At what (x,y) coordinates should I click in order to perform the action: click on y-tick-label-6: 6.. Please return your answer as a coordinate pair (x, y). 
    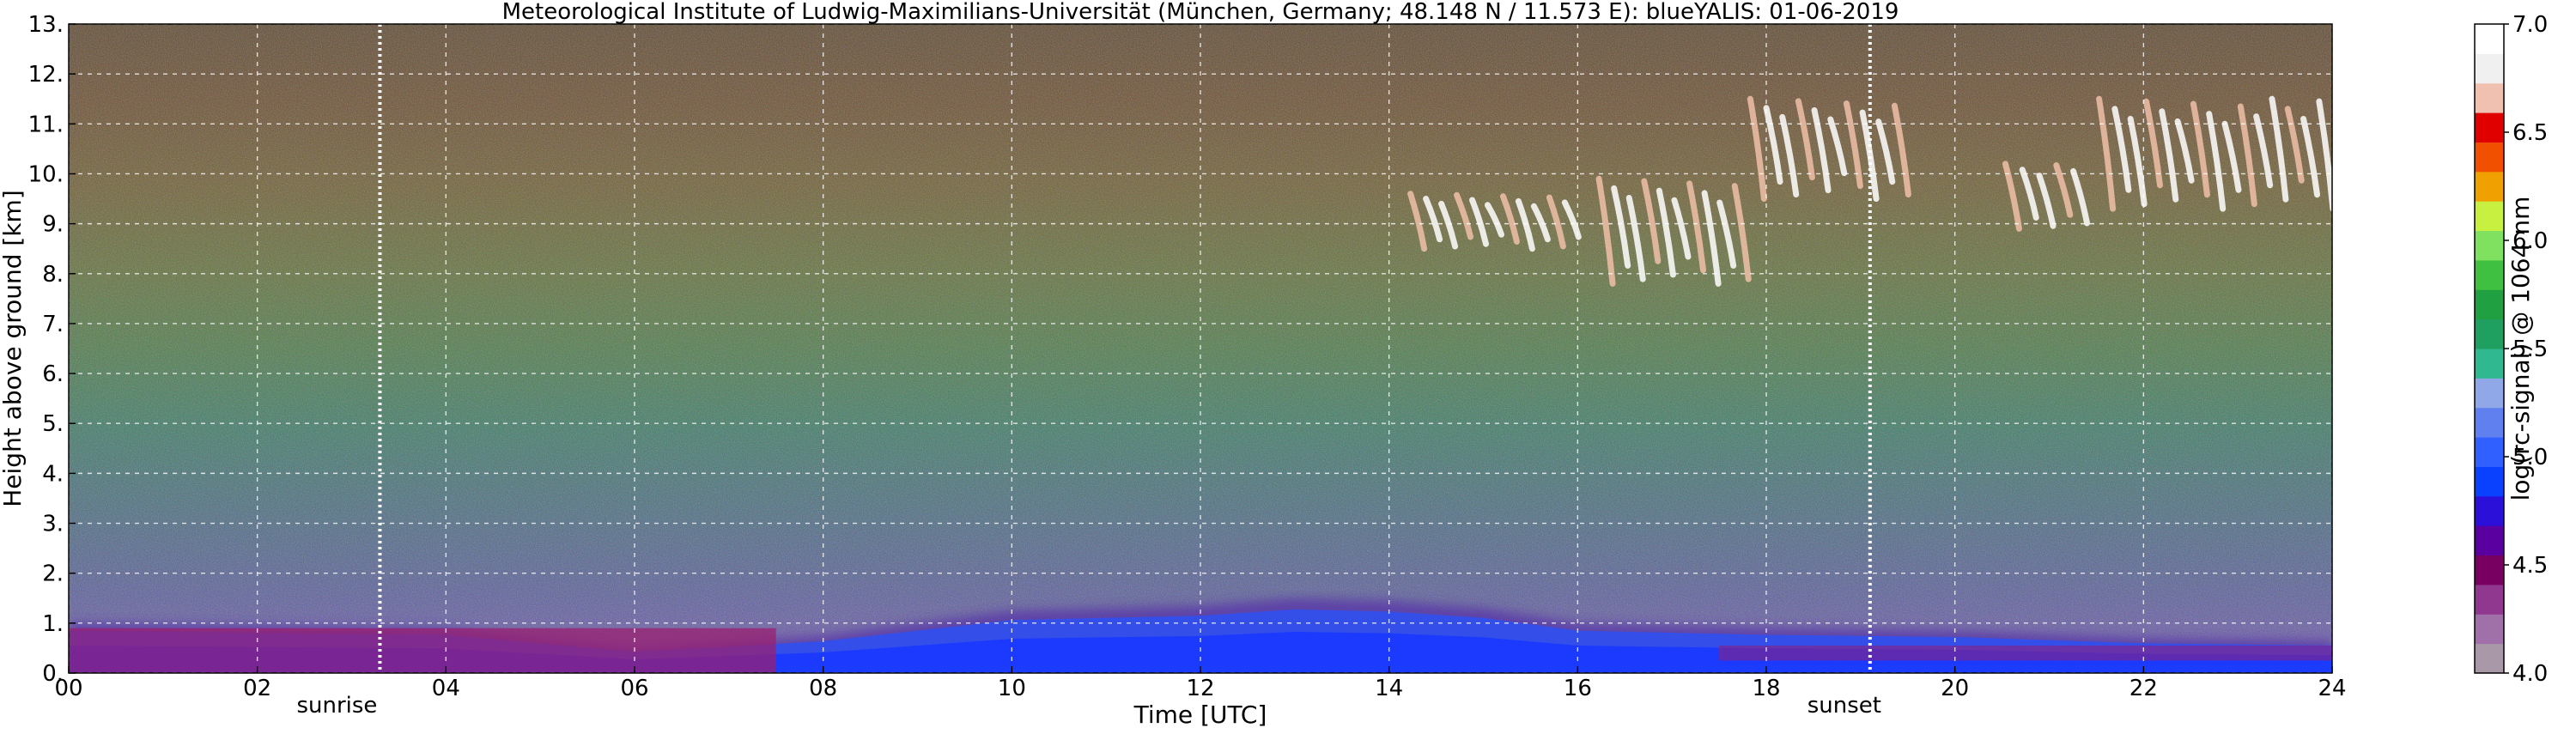
    Looking at the image, I should click on (53, 374).